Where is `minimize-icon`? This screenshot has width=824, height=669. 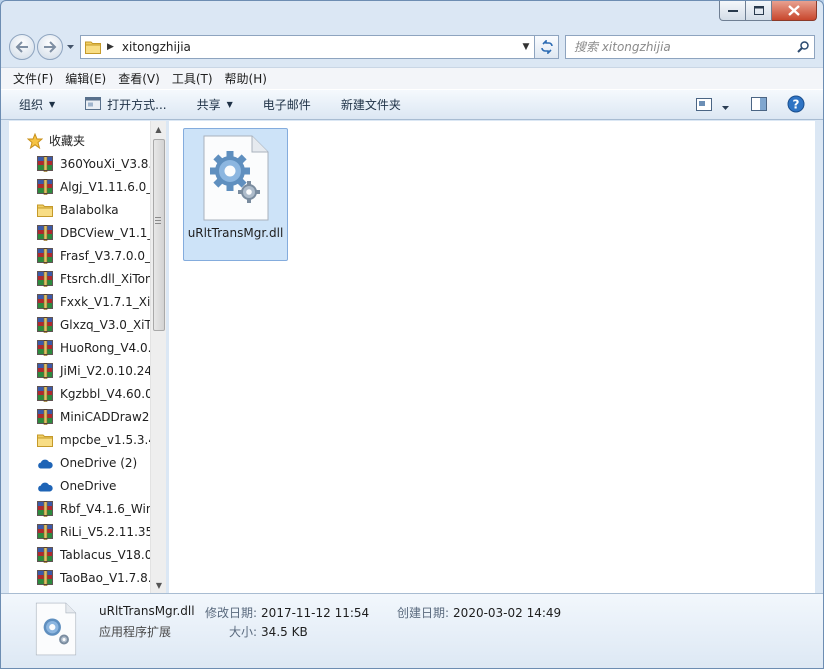 minimize-icon is located at coordinates (732, 10).